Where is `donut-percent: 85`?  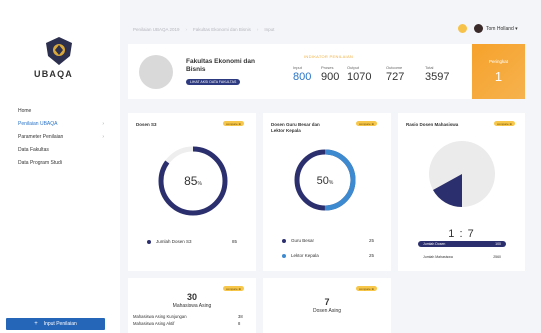
donut-percent: 85 is located at coordinates (191, 181).